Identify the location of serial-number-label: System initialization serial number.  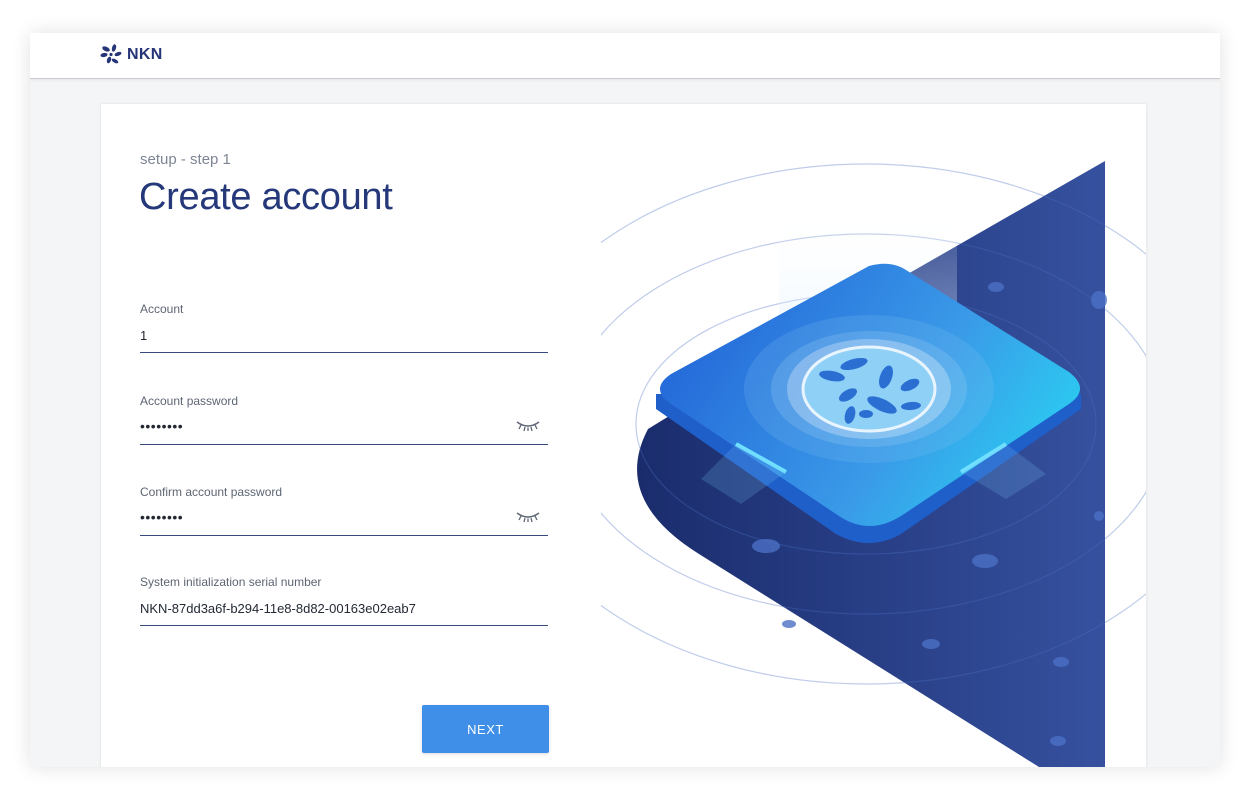
(231, 582).